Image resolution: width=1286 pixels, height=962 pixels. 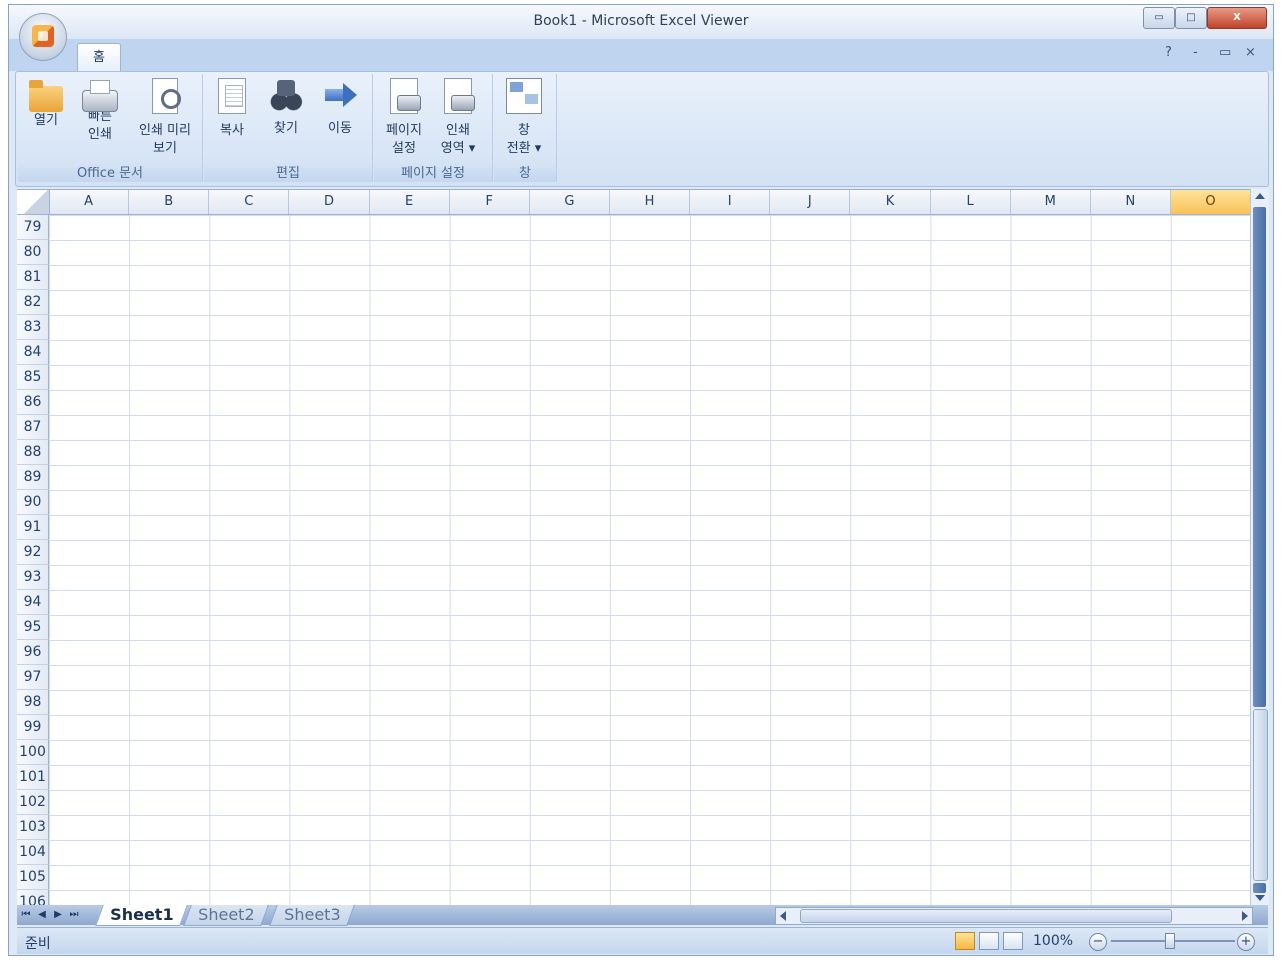 I want to click on row-header-79: 79, so click(x=33, y=227).